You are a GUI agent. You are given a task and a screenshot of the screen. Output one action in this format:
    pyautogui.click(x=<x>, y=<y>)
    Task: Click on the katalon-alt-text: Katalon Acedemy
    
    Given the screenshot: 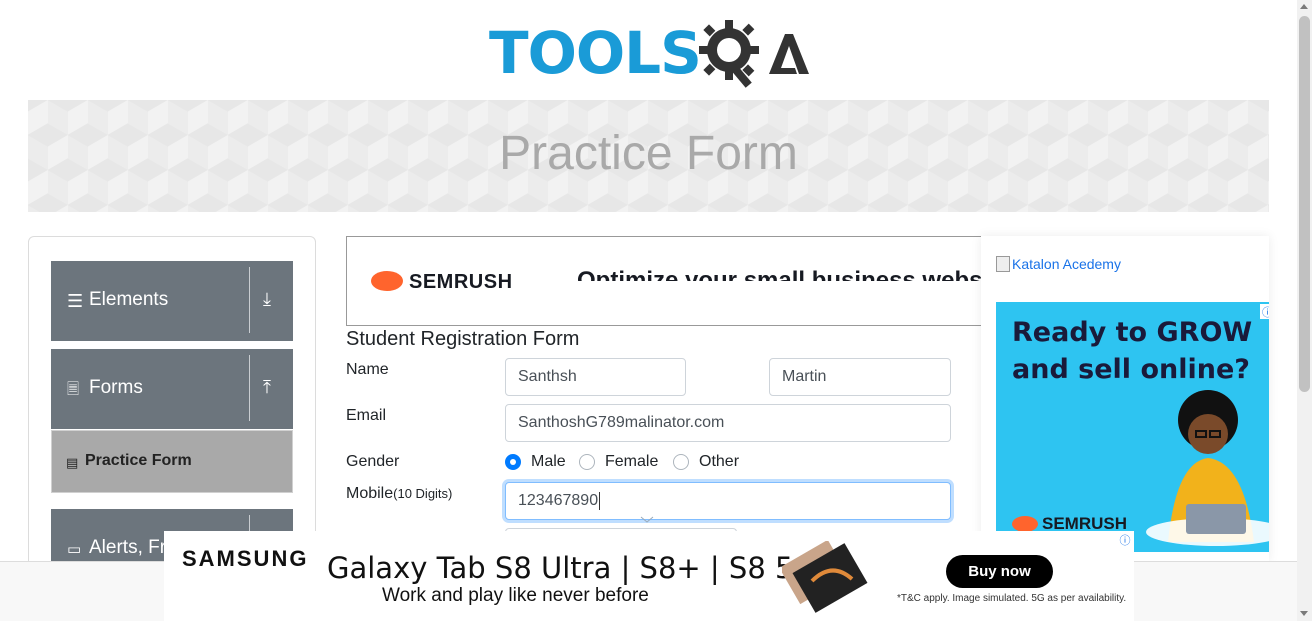 What is the action you would take?
    pyautogui.click(x=1066, y=264)
    